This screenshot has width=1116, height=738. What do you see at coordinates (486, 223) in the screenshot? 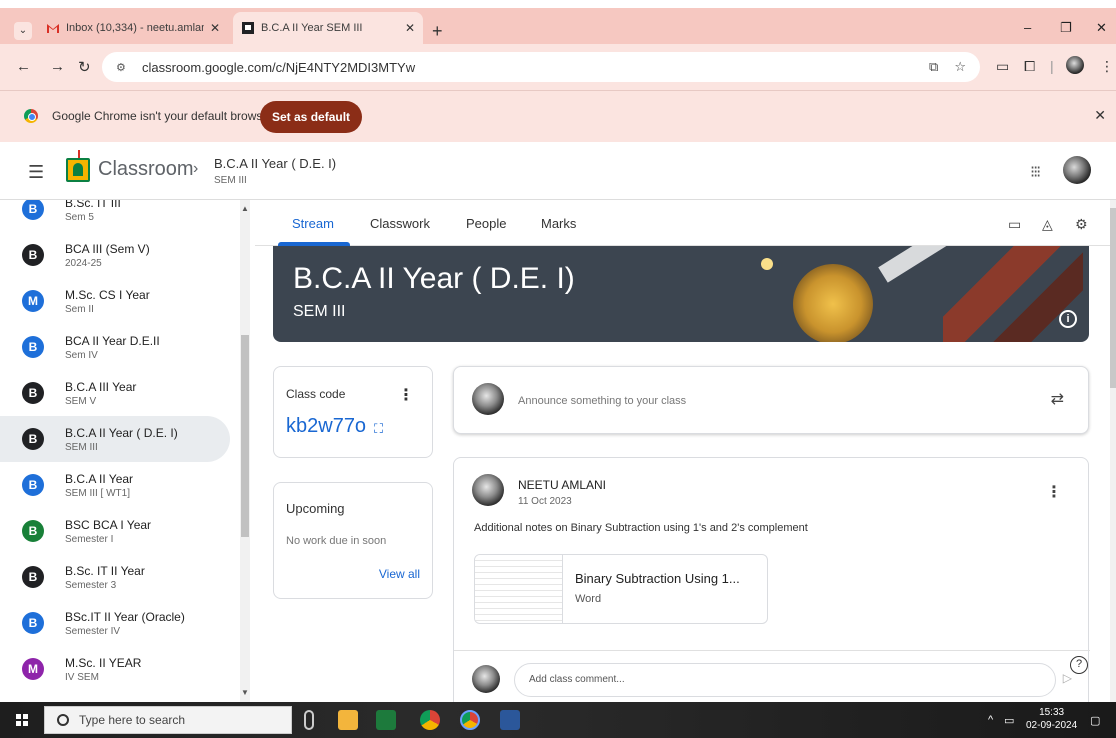
I see `tab-people: People` at bounding box center [486, 223].